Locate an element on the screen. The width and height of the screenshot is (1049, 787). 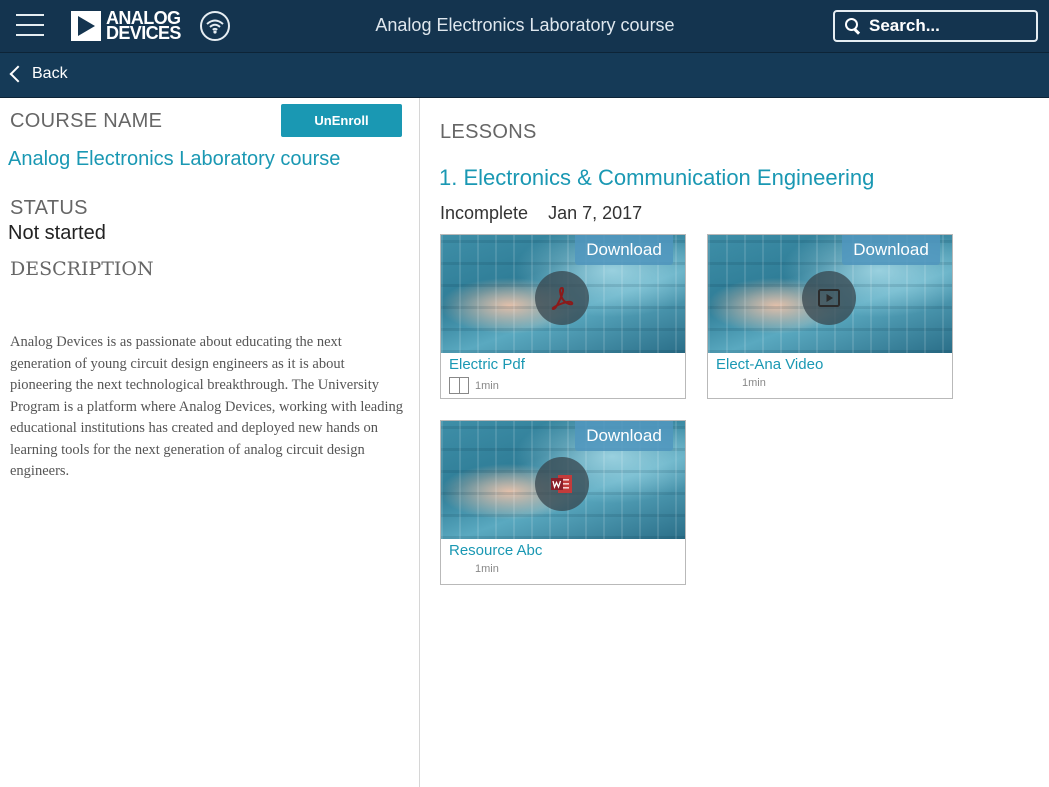
analog-devices-logo: ANALOG DEVICES is located at coordinates (126, 26).